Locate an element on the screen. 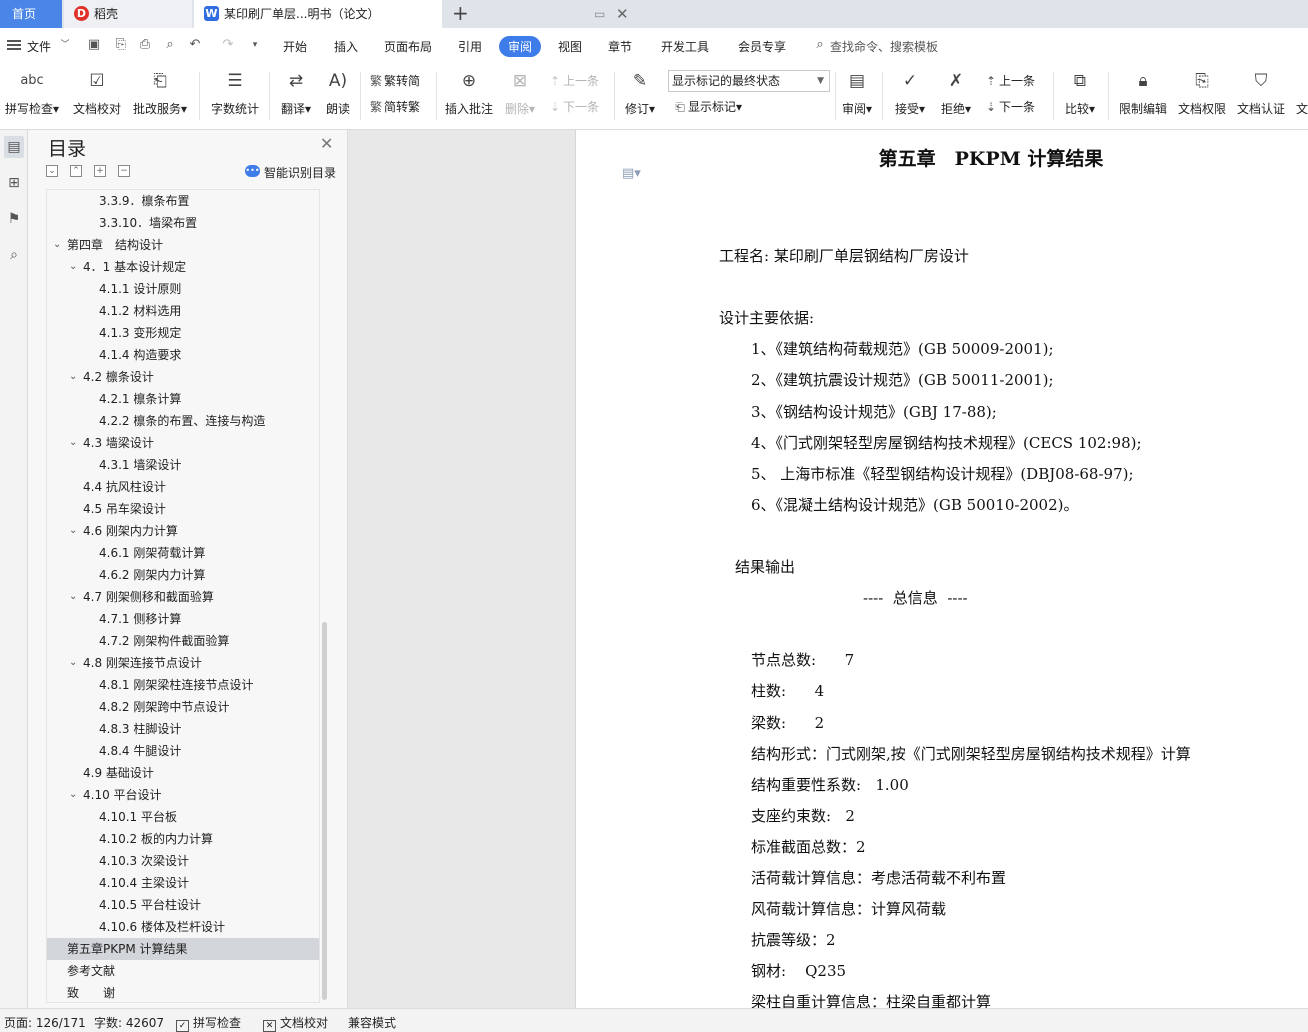  page-options-icon: ▤▾ is located at coordinates (631, 173).